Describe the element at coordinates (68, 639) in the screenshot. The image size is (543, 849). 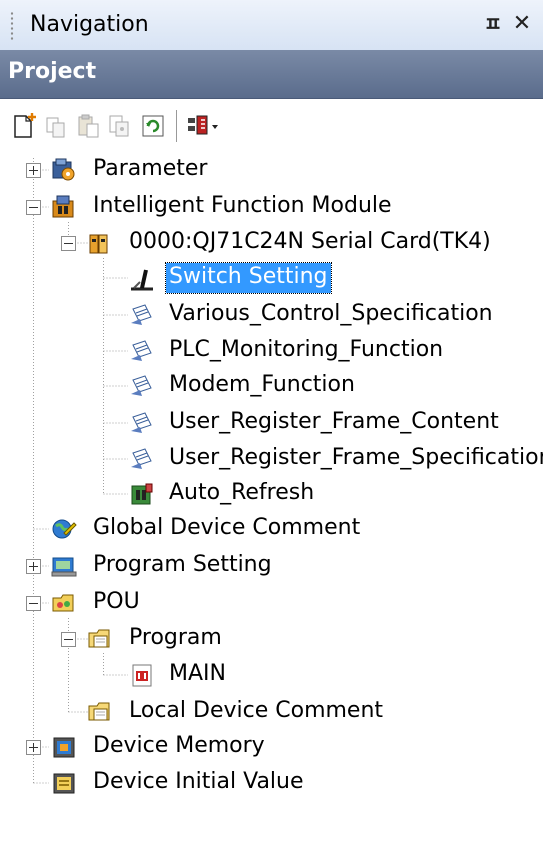
I see `collapse-program-toggle` at that location.